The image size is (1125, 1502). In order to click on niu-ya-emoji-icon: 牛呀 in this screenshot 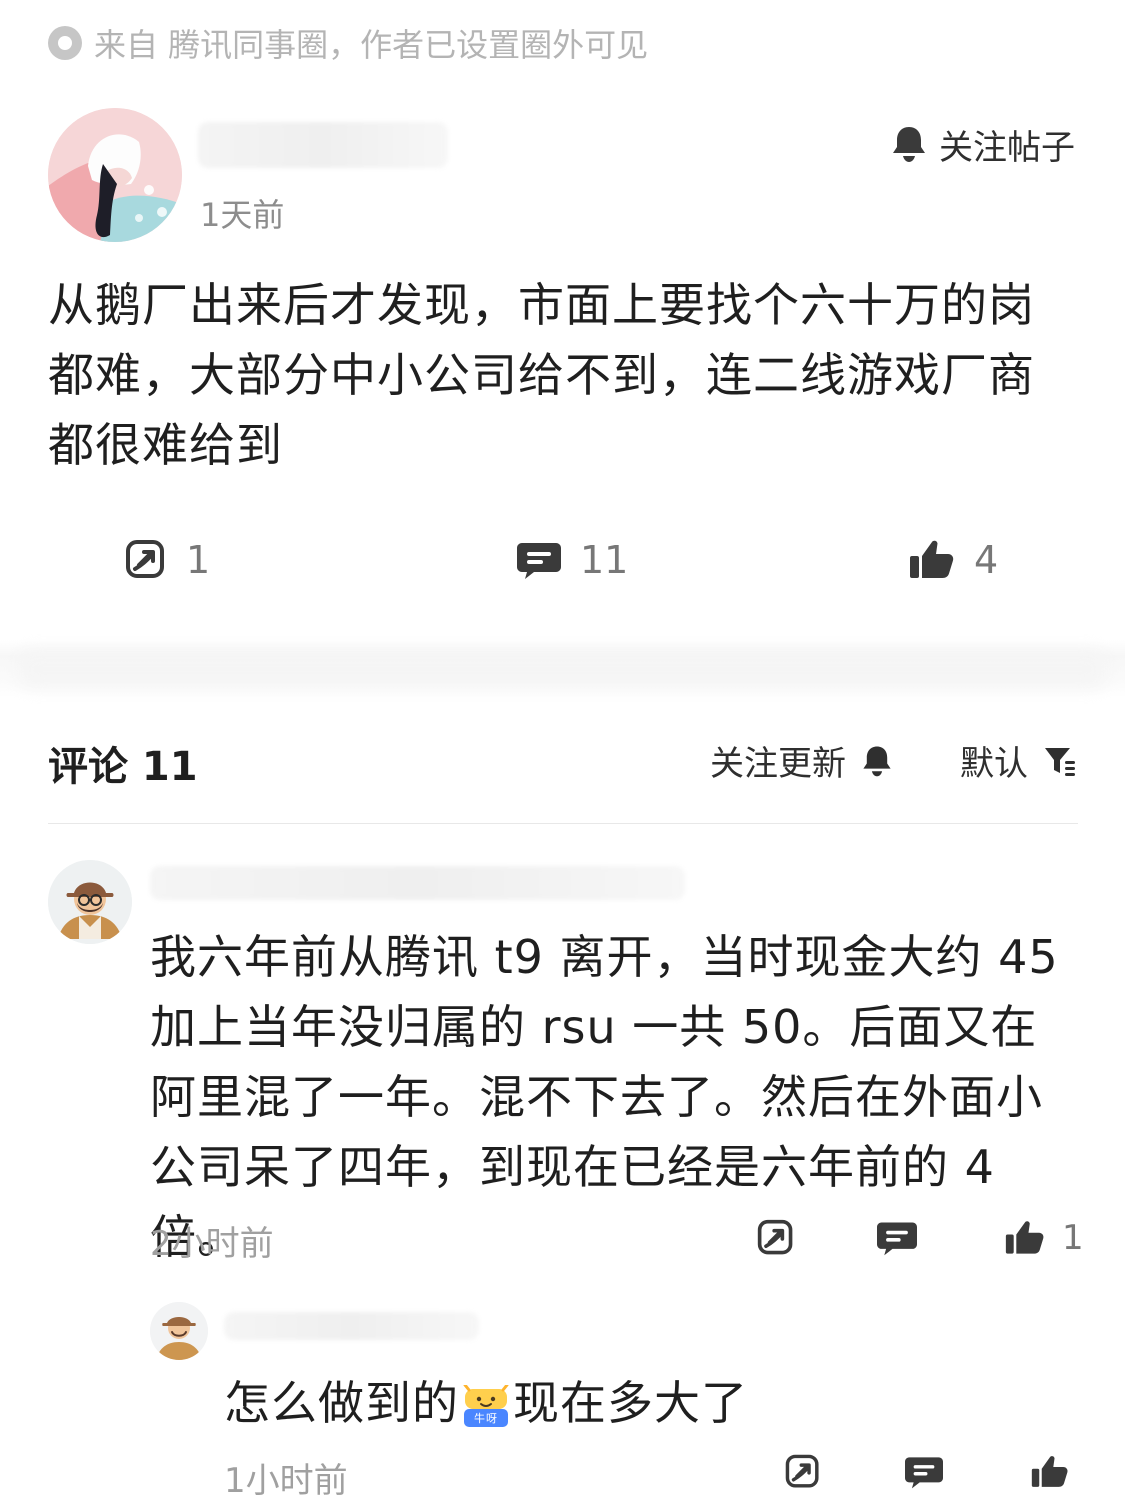, I will do `click(486, 1405)`.